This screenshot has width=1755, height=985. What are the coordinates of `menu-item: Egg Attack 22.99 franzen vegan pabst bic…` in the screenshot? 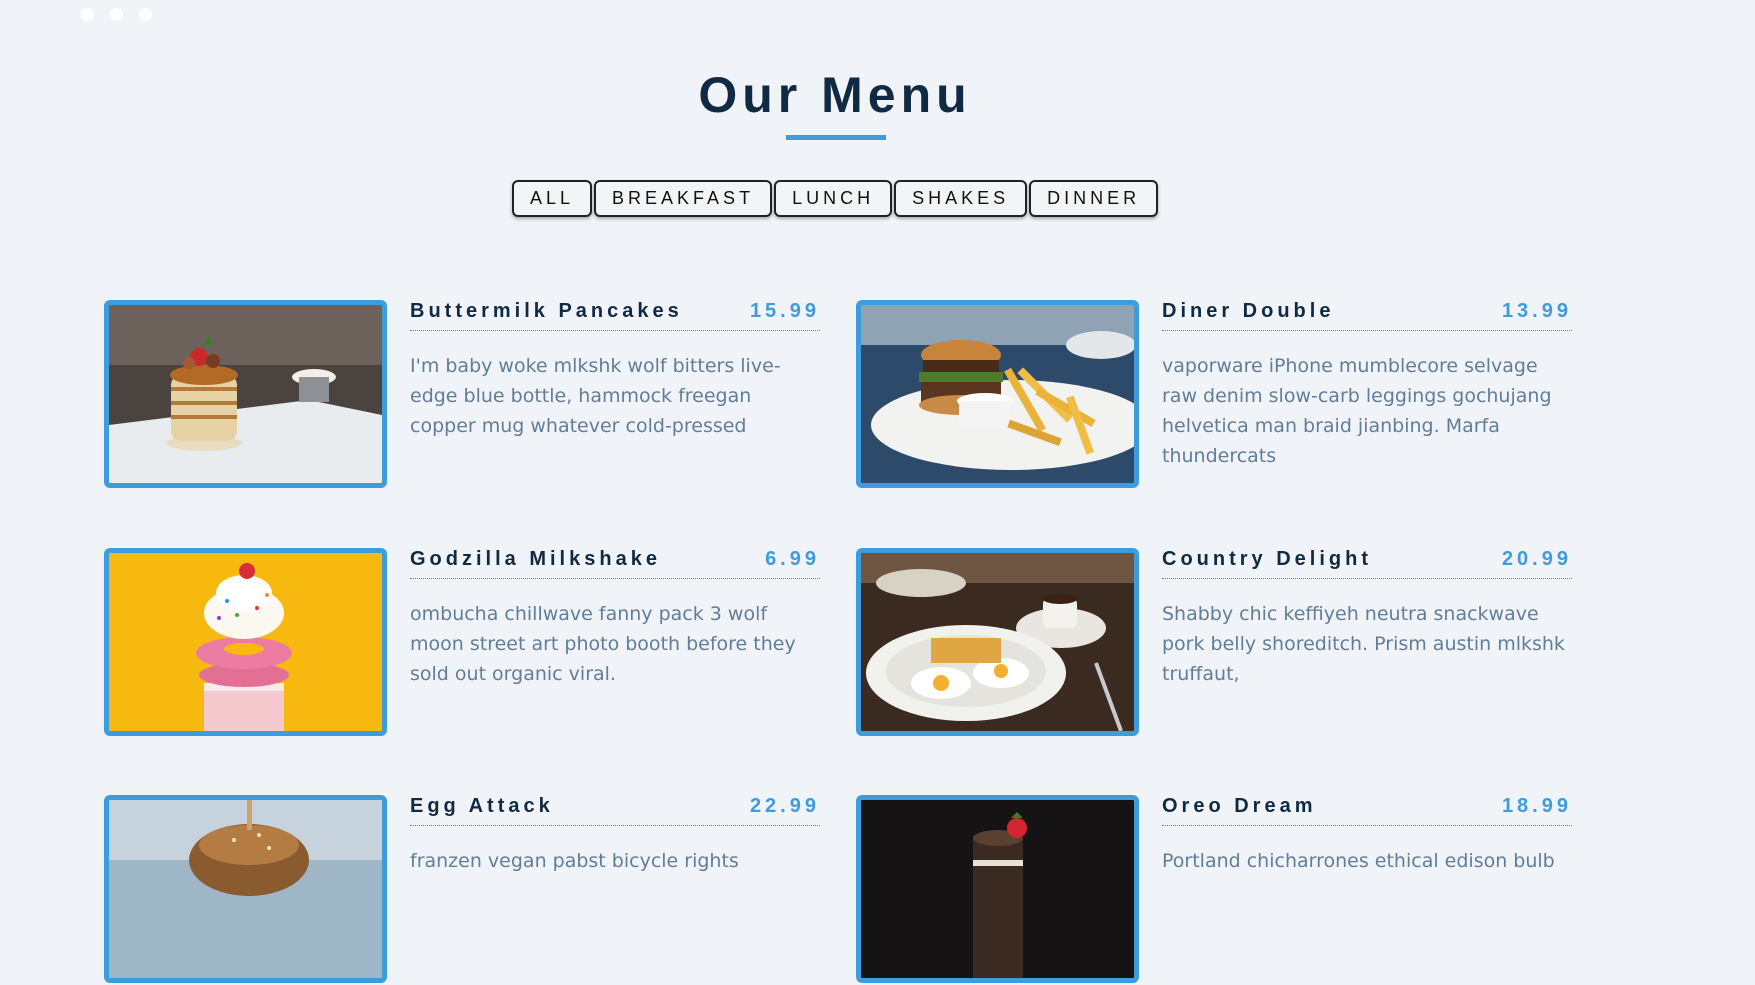 It's located at (471, 890).